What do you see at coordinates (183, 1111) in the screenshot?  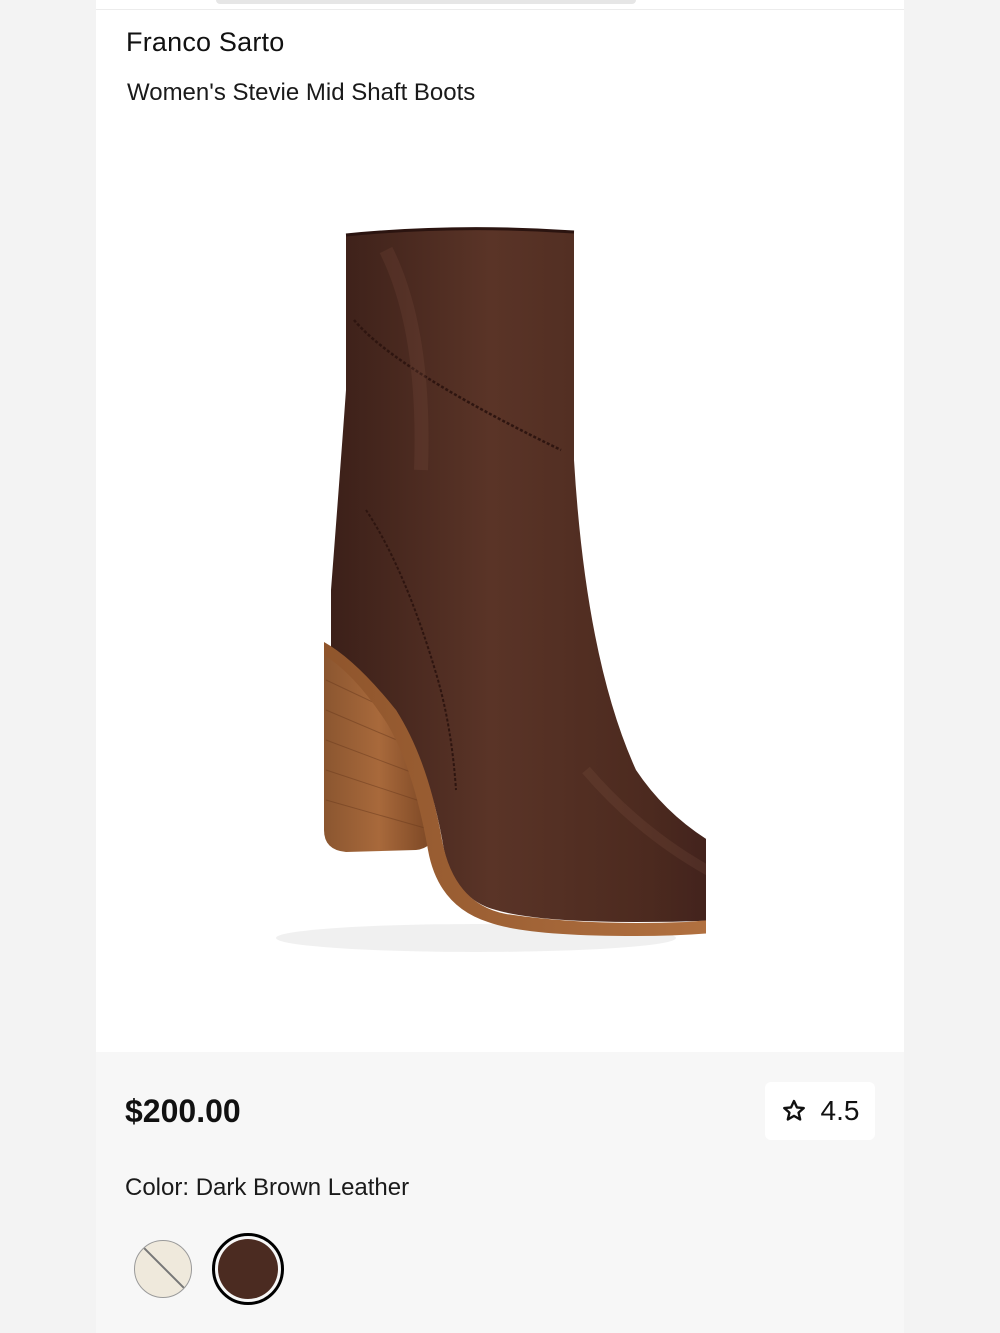 I see `price: $200.00` at bounding box center [183, 1111].